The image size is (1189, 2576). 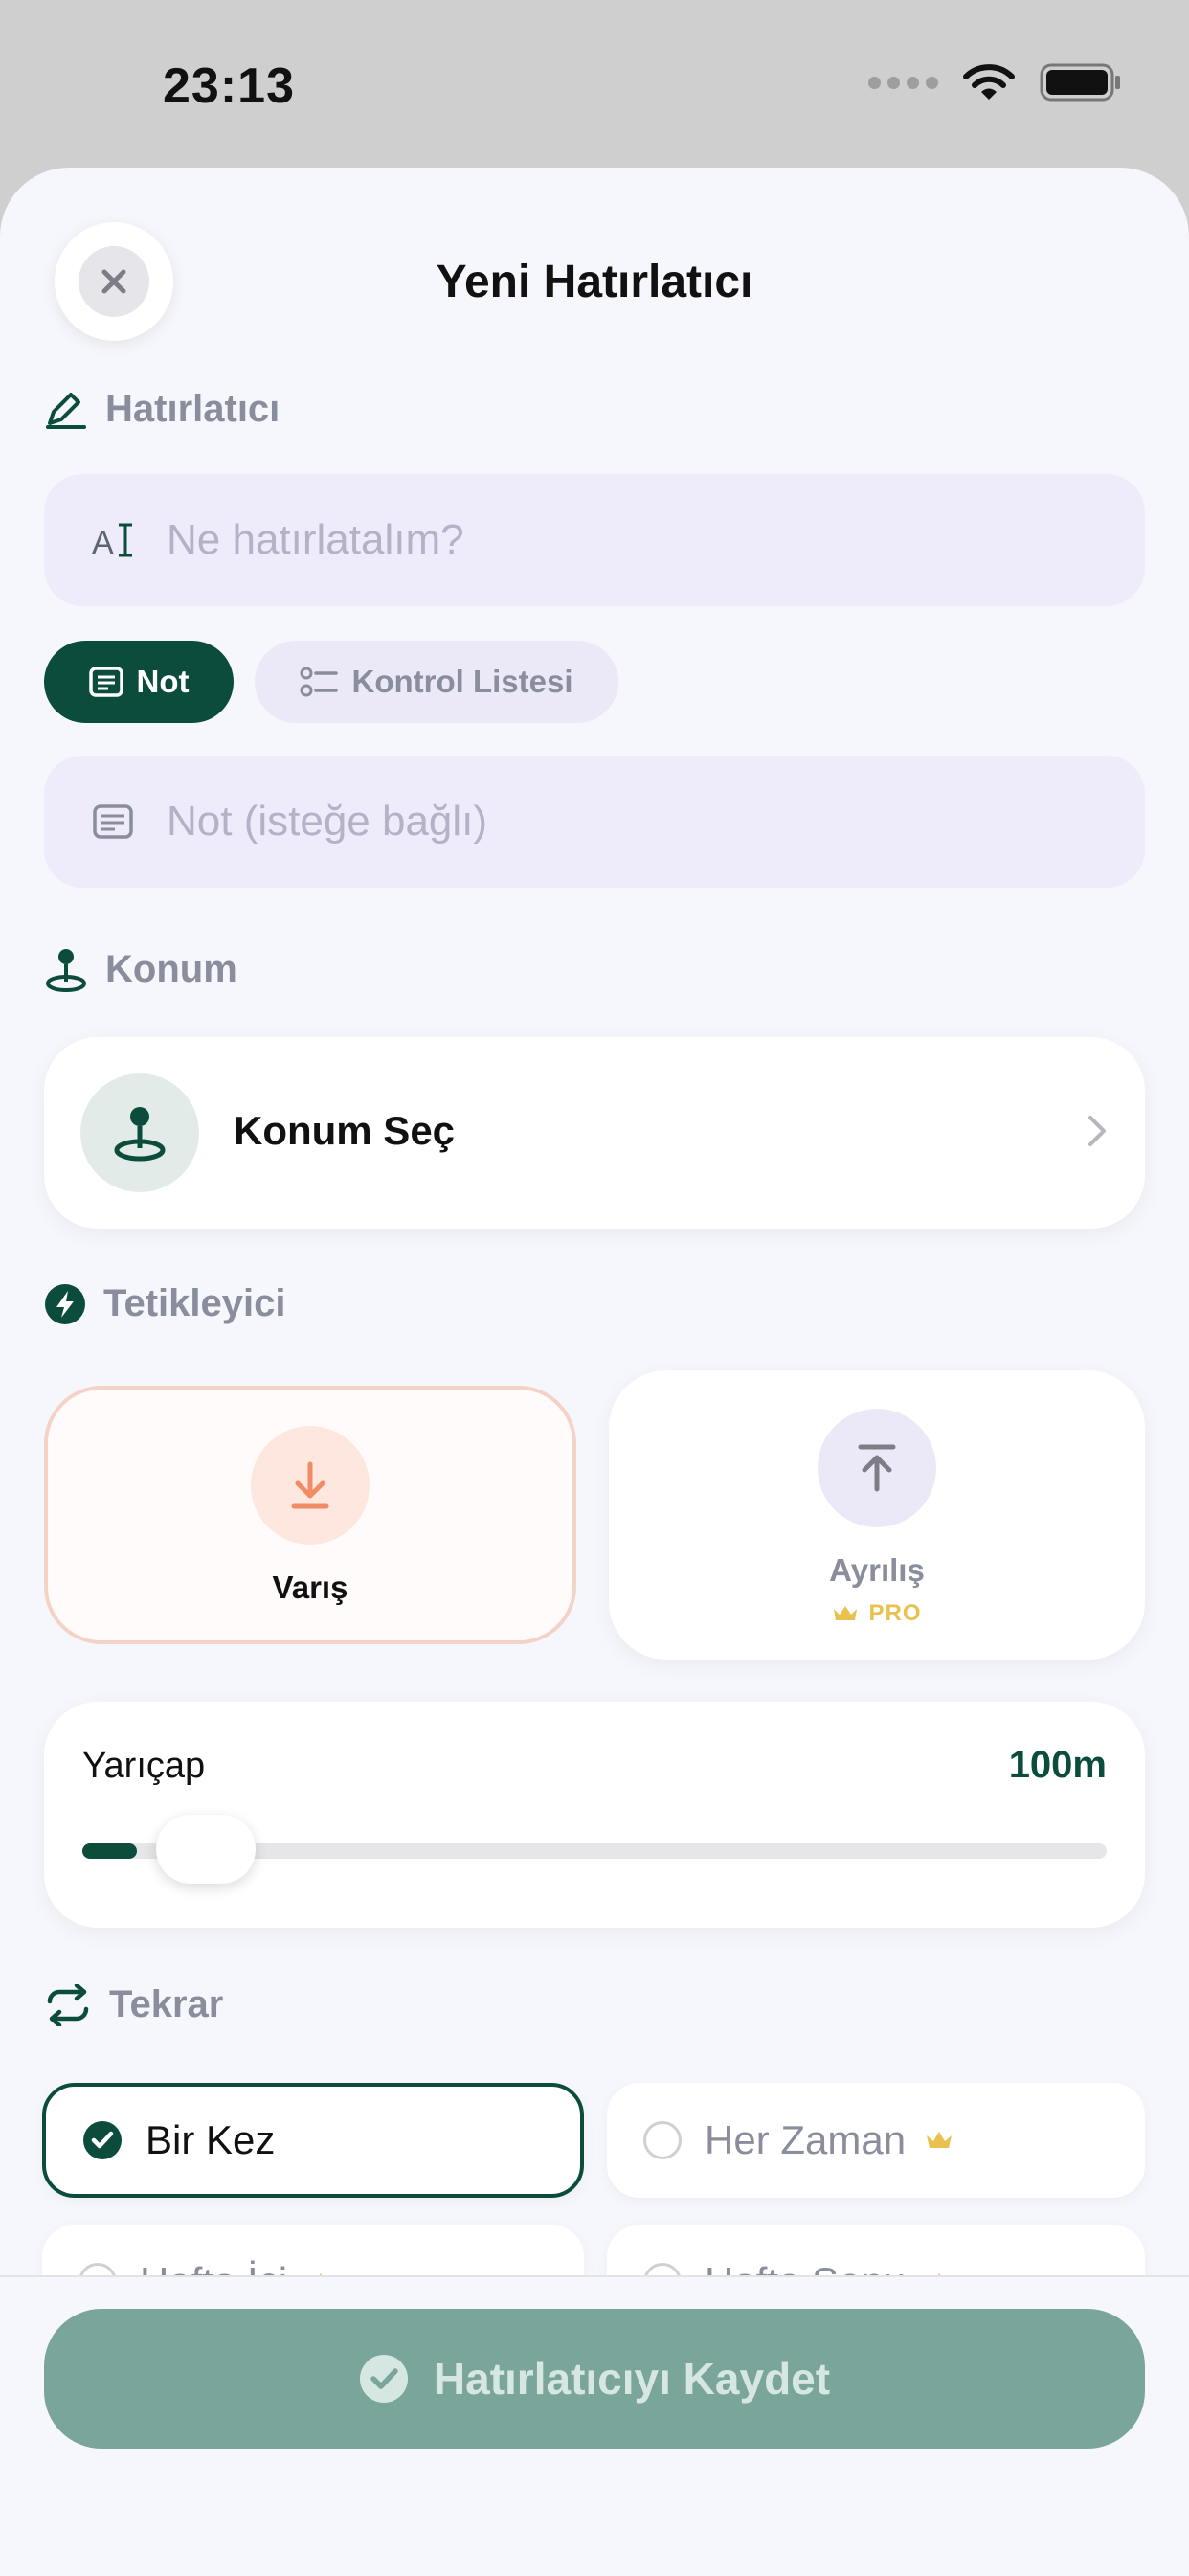 I want to click on checklist-icon, so click(x=319, y=682).